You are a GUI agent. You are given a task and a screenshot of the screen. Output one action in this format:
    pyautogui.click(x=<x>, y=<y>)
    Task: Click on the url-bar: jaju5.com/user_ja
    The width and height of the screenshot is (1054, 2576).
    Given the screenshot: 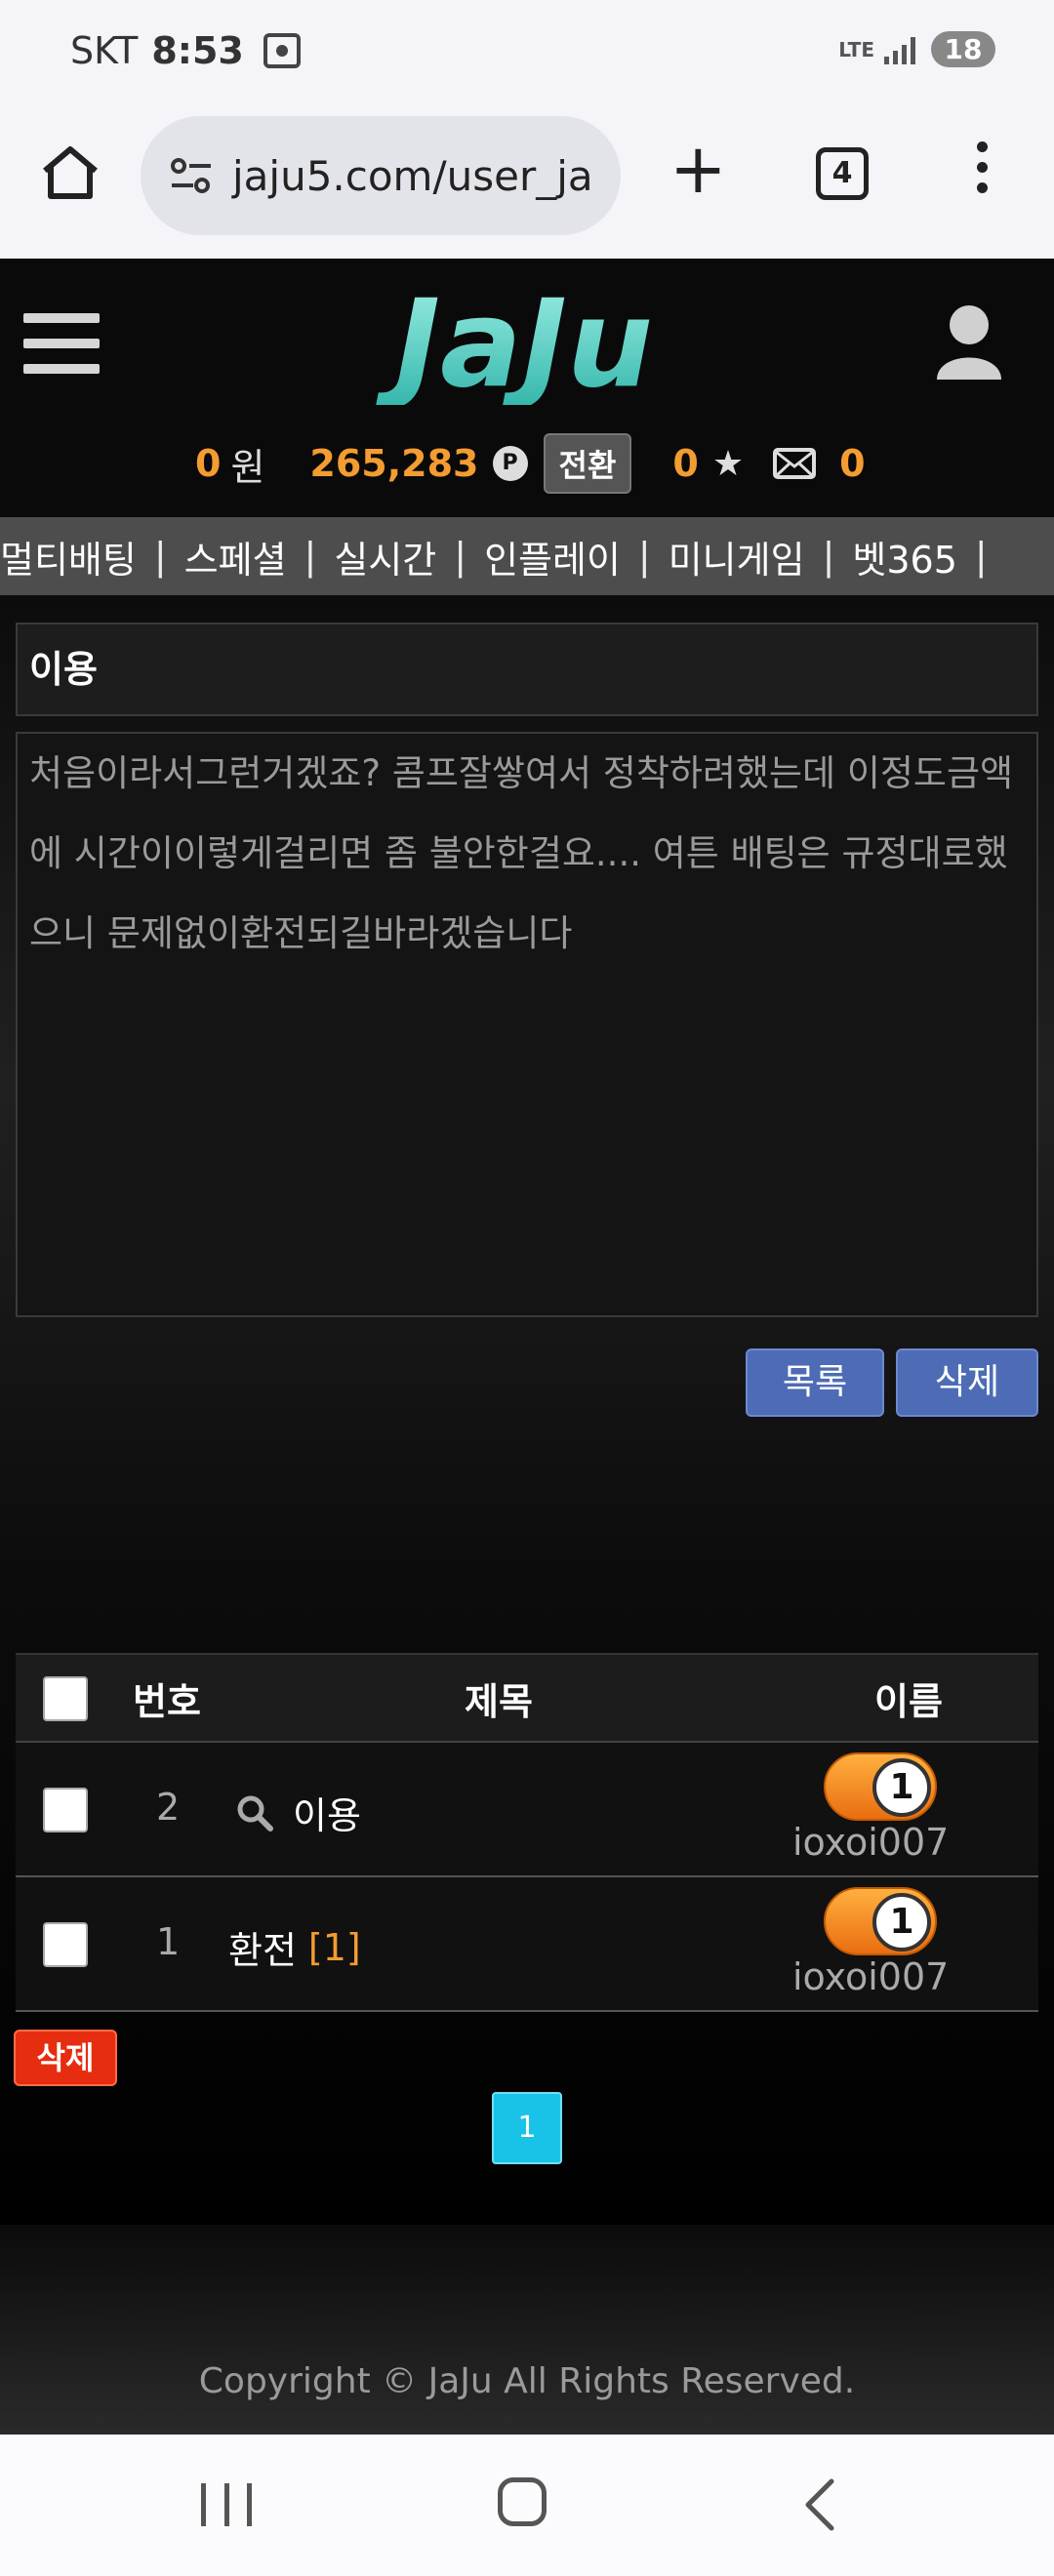 What is the action you would take?
    pyautogui.click(x=381, y=175)
    